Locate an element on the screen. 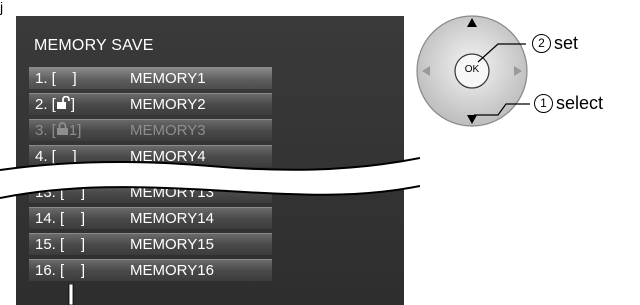 This screenshot has width=640, height=305. row-number: 3. [ is located at coordinates (45, 130).